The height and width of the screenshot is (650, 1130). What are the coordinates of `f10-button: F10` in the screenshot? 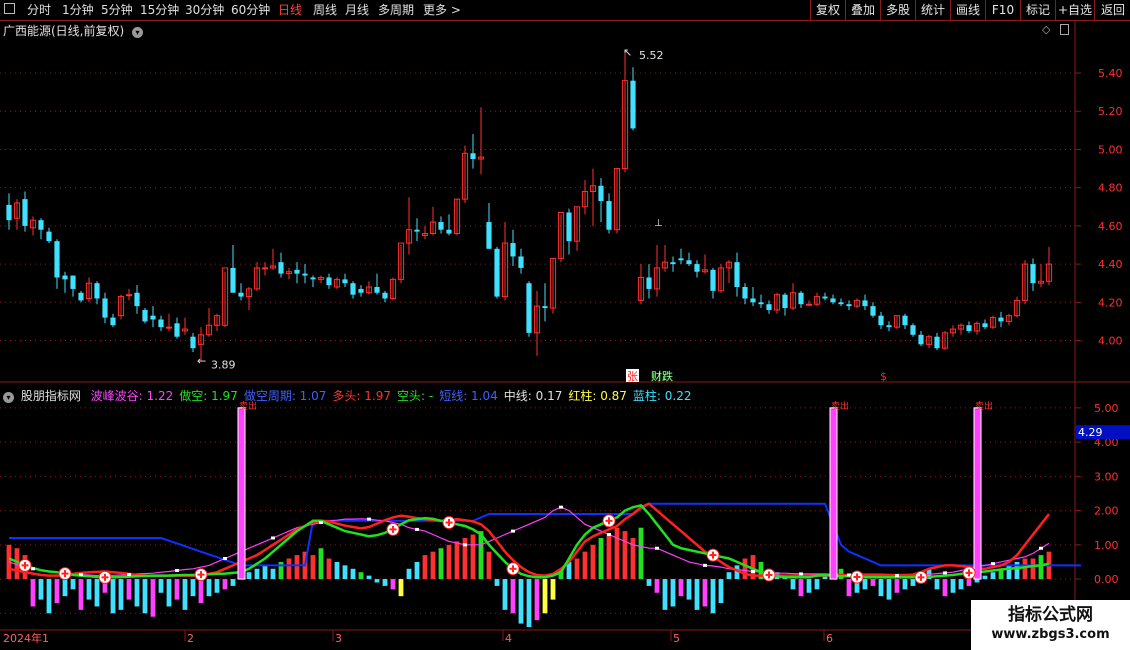 It's located at (1002, 10).